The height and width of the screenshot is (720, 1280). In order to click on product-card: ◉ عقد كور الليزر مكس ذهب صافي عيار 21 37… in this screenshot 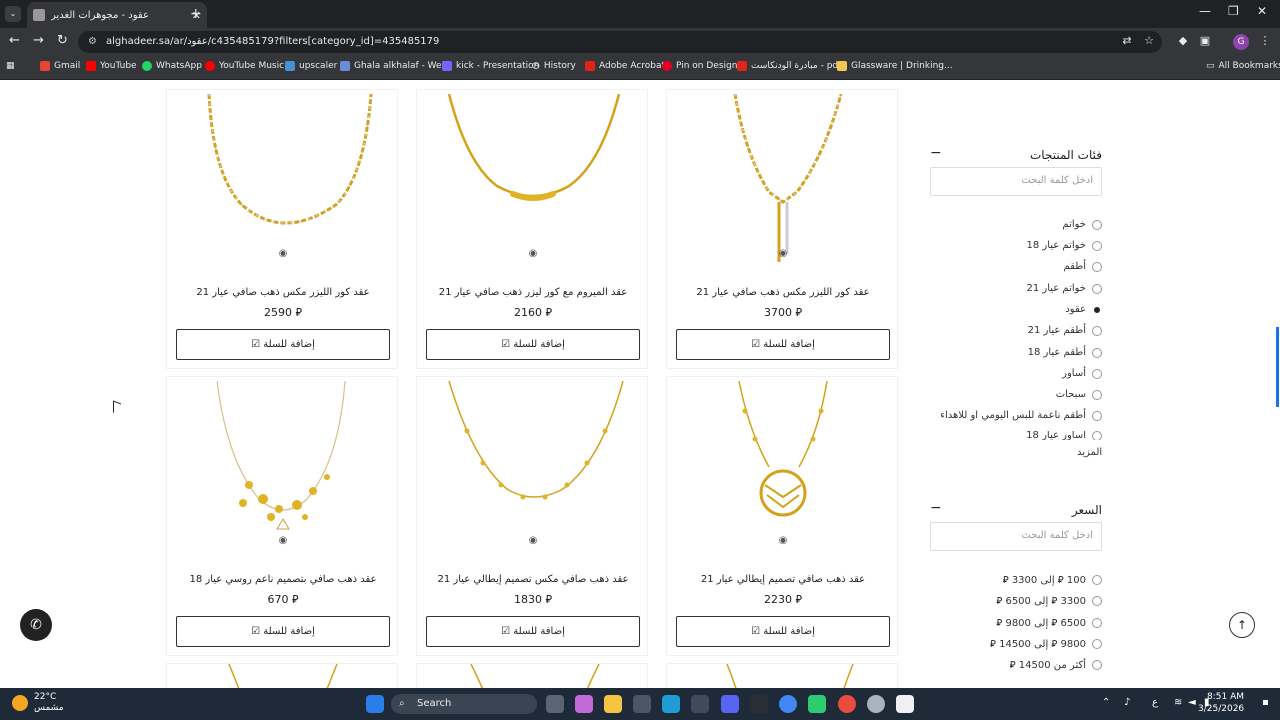, I will do `click(782, 229)`.